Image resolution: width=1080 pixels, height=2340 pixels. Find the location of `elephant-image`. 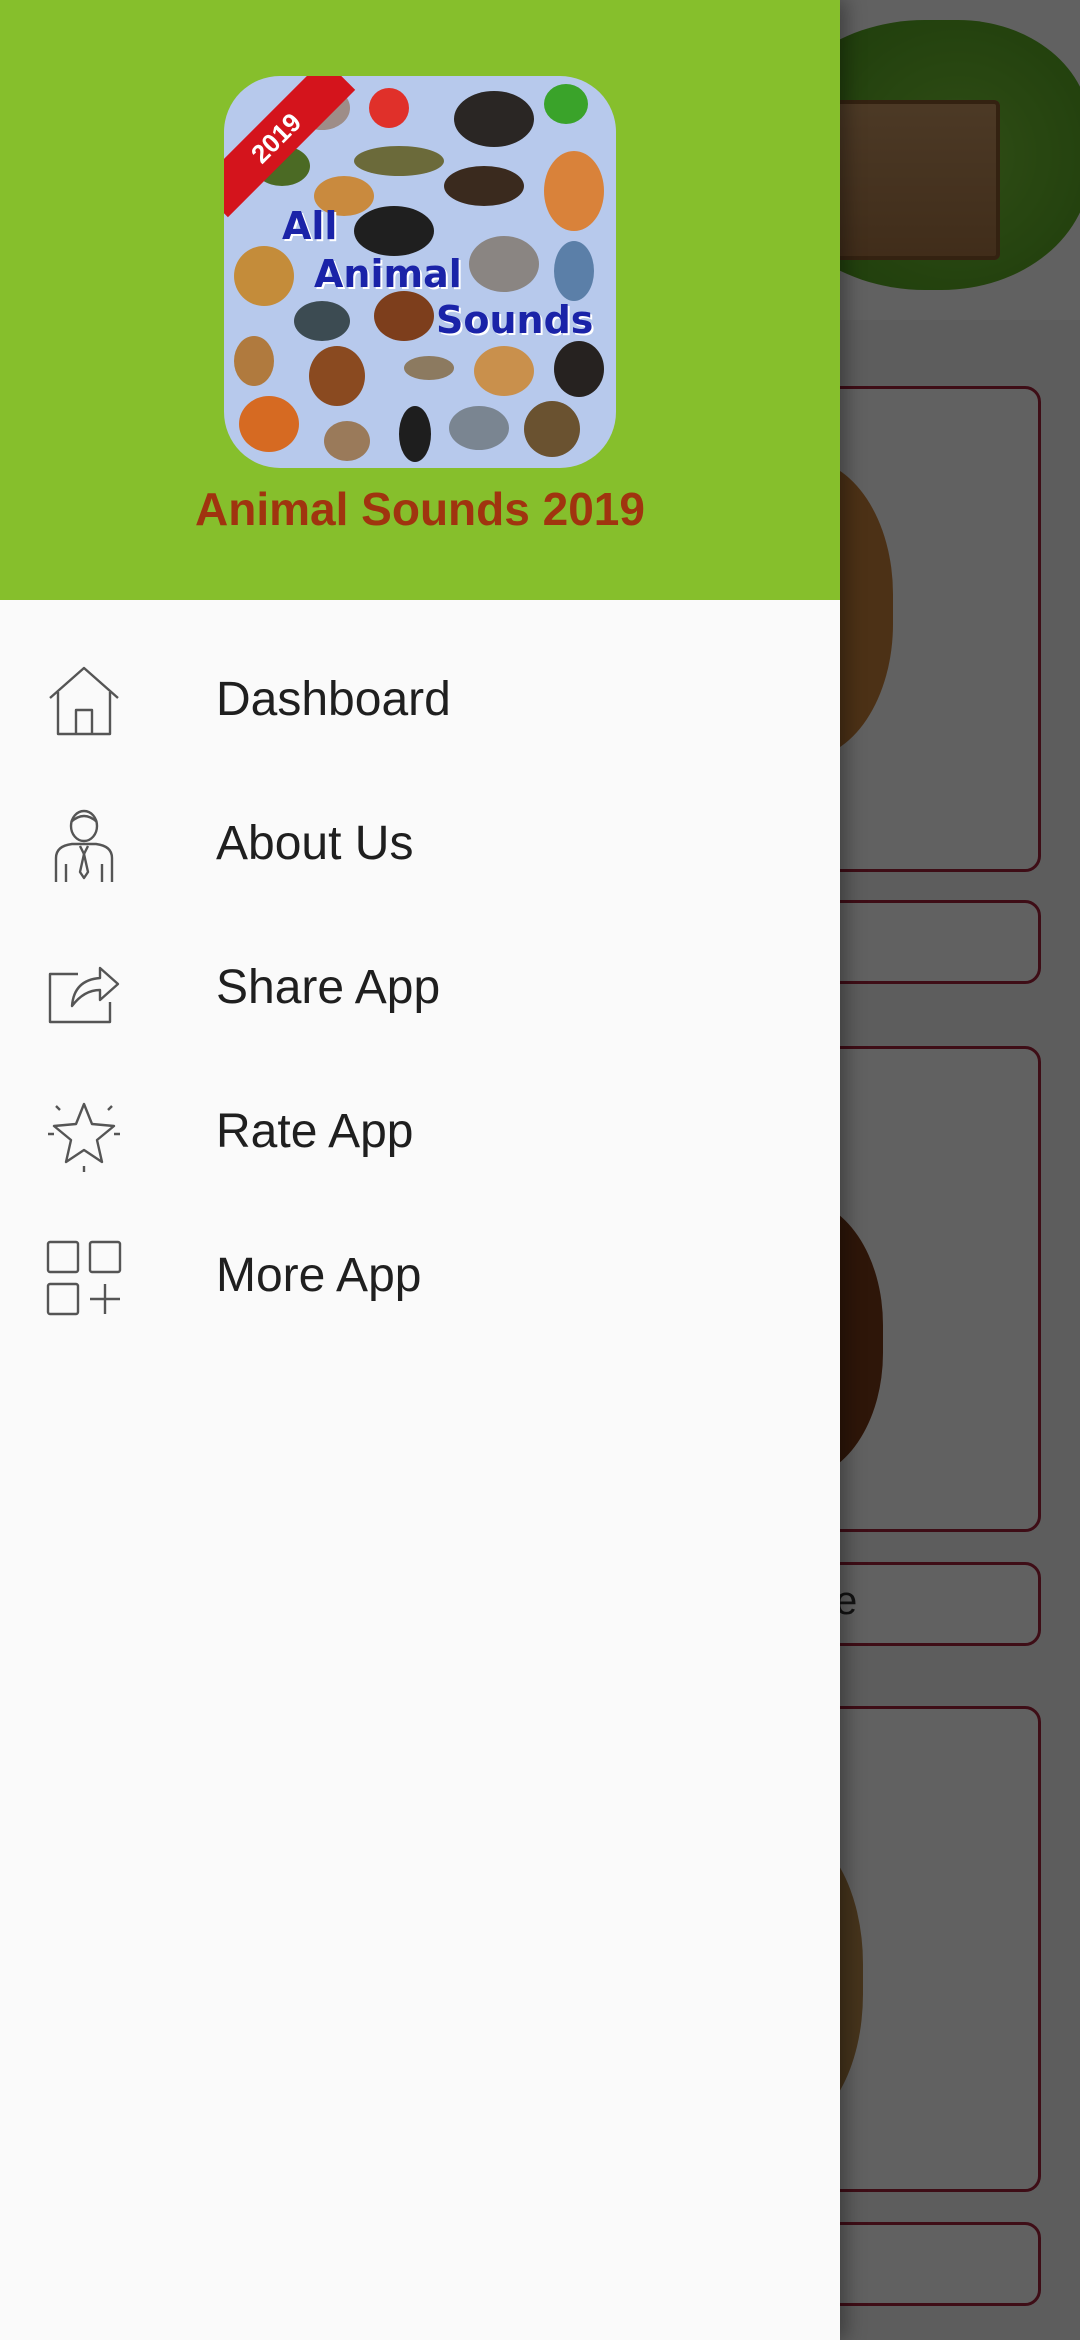

elephant-image is located at coordinates (504, 264).